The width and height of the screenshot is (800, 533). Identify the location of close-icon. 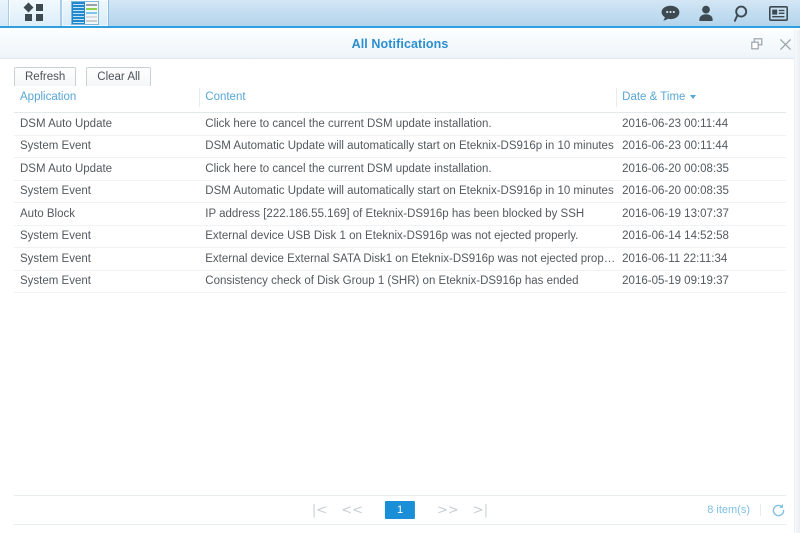
(785, 44).